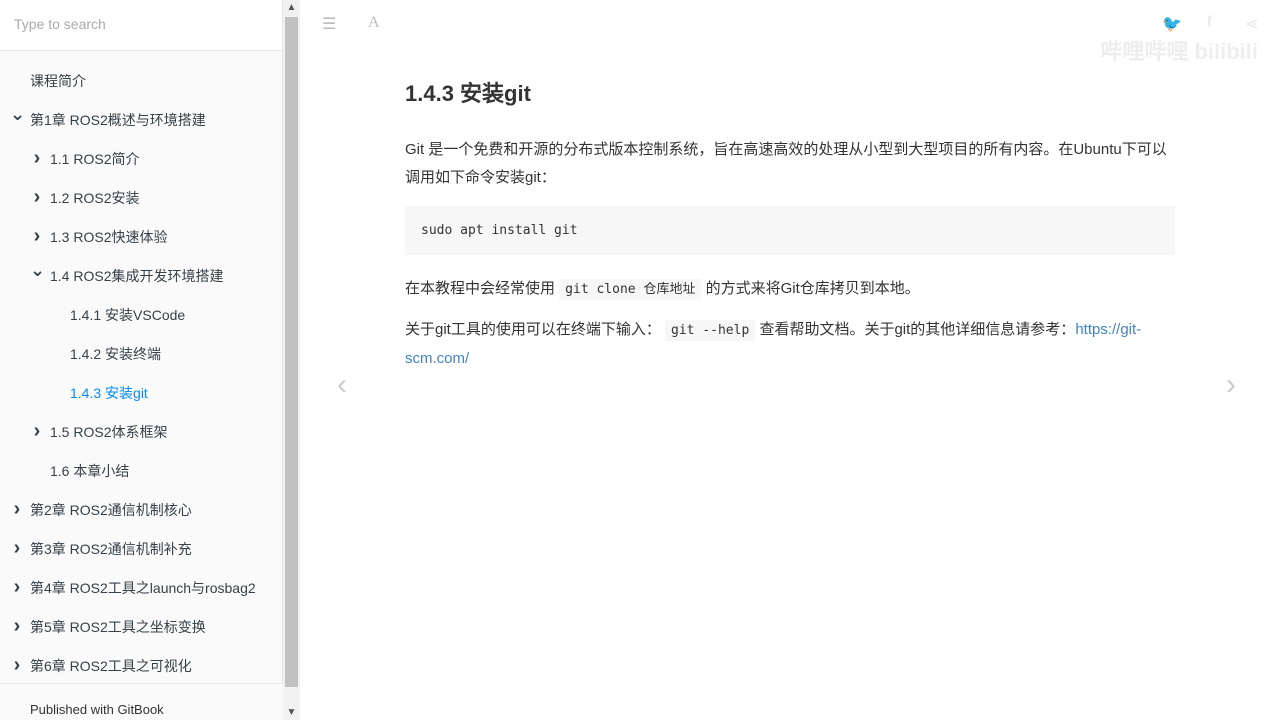  What do you see at coordinates (342, 385) in the screenshot?
I see `prev-page-icon: ‹` at bounding box center [342, 385].